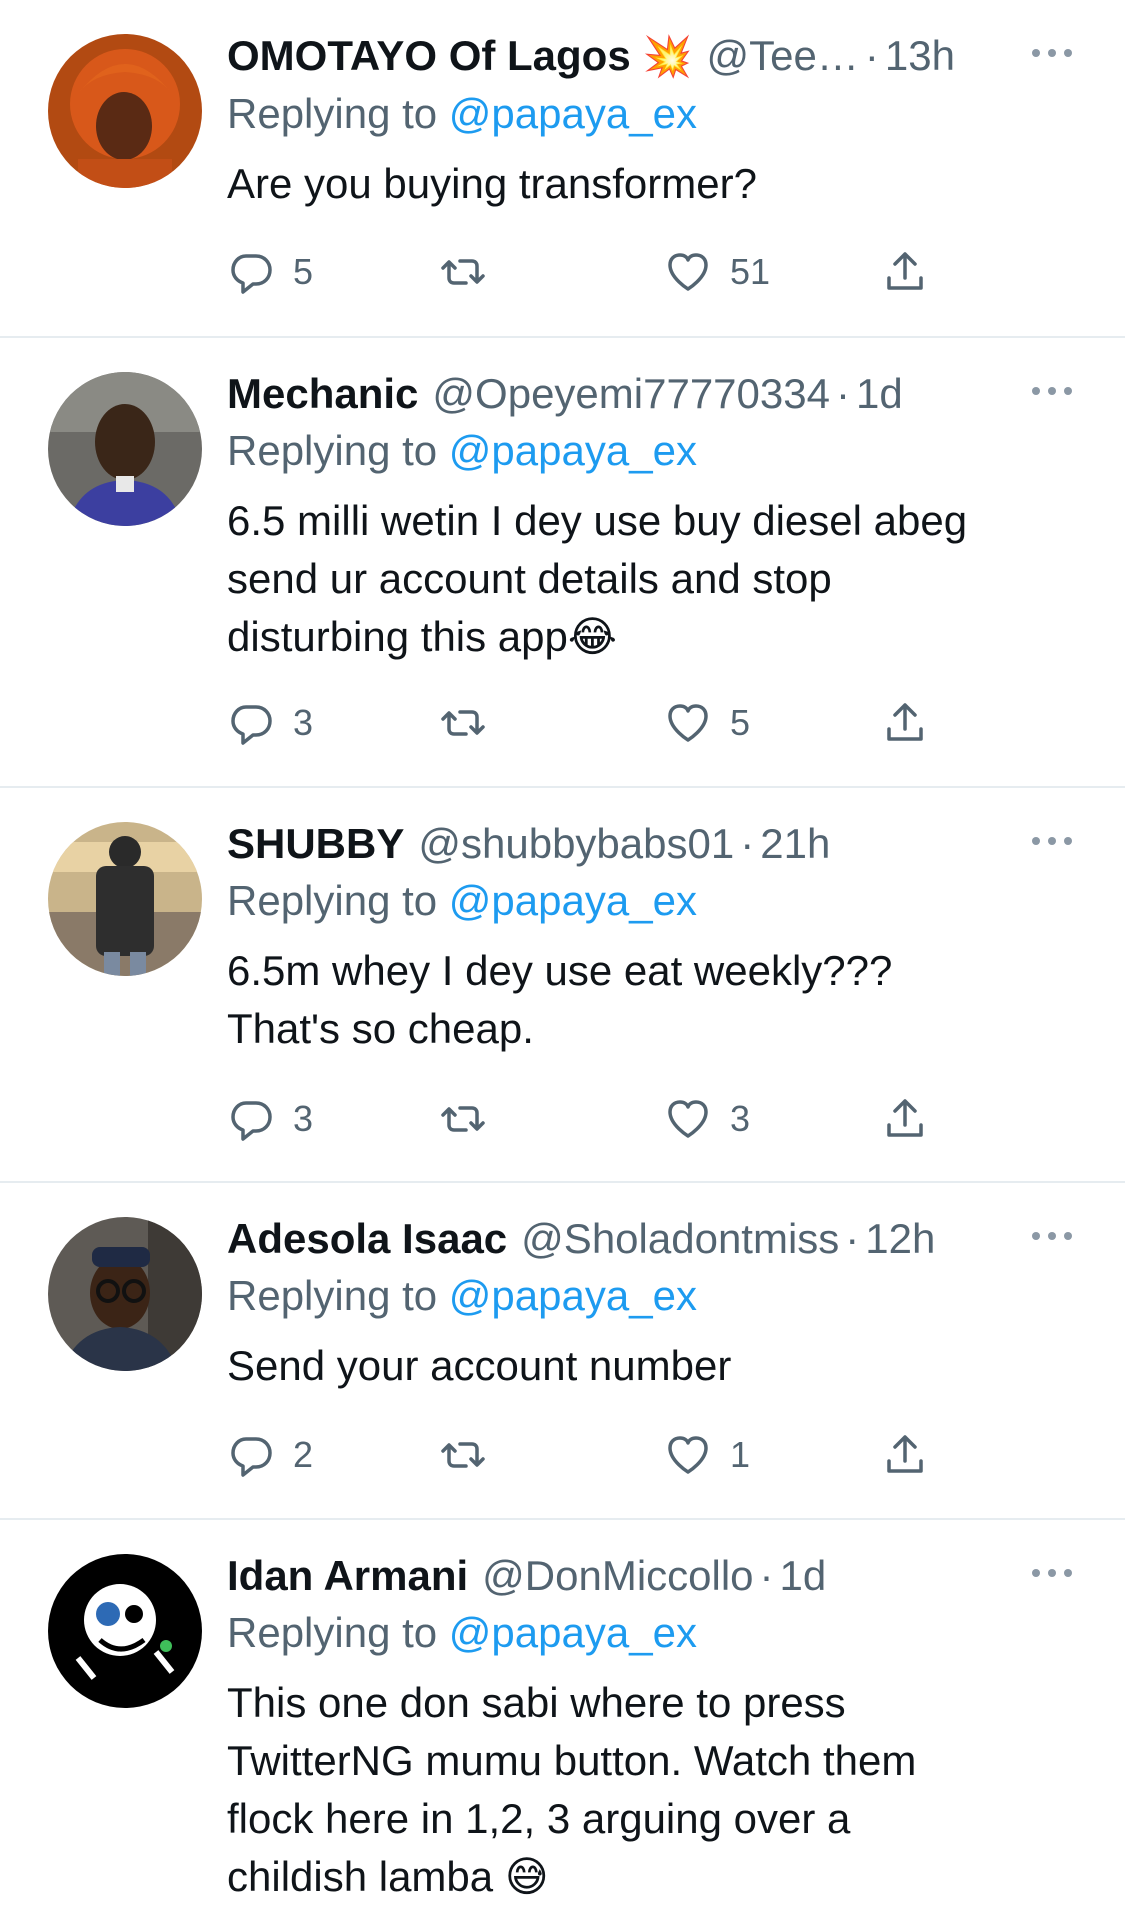 This screenshot has height=1923, width=1125. What do you see at coordinates (740, 1118) in the screenshot?
I see `like-count: 3` at bounding box center [740, 1118].